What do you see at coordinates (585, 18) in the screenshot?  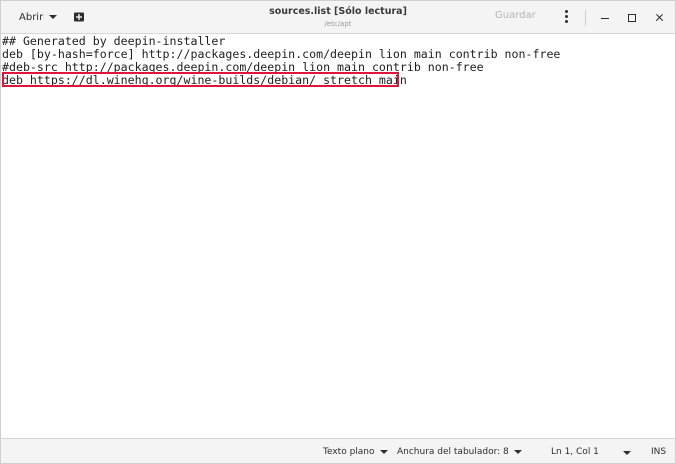 I see `header-separator` at bounding box center [585, 18].